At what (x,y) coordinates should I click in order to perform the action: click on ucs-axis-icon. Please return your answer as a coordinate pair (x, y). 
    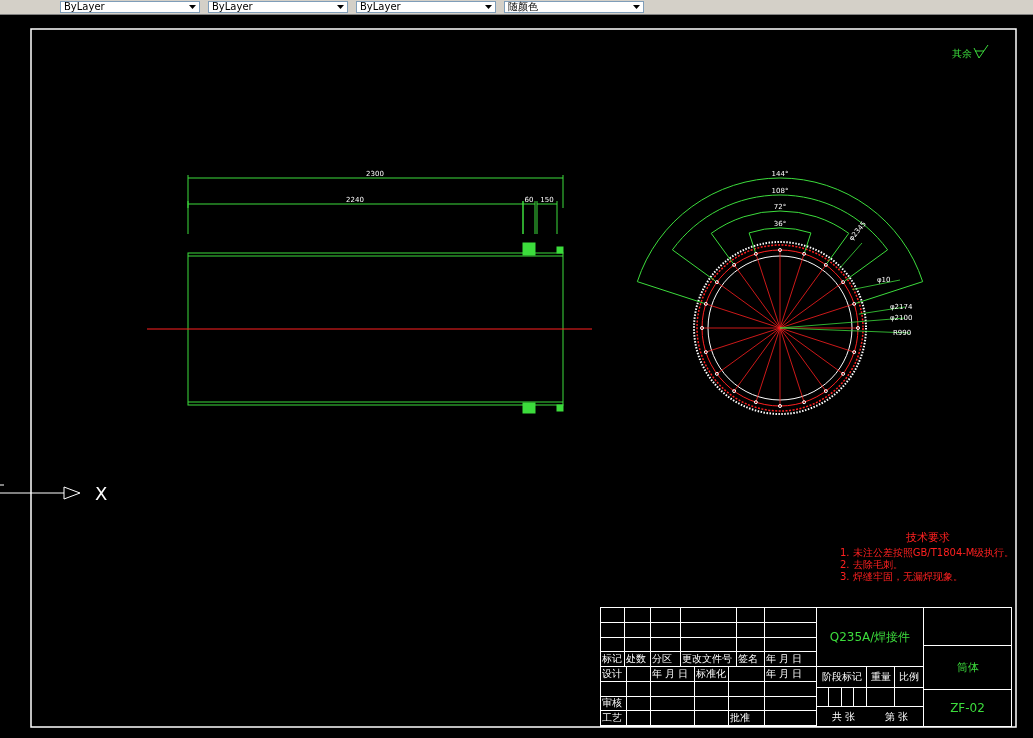
    Looking at the image, I should click on (40, 492).